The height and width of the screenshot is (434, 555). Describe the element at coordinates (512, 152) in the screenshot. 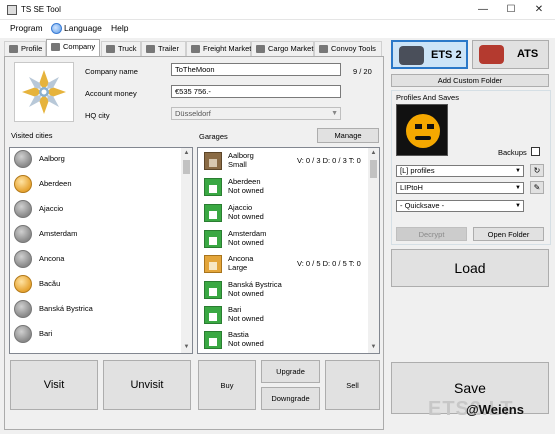

I see `backups-label: Backups` at that location.